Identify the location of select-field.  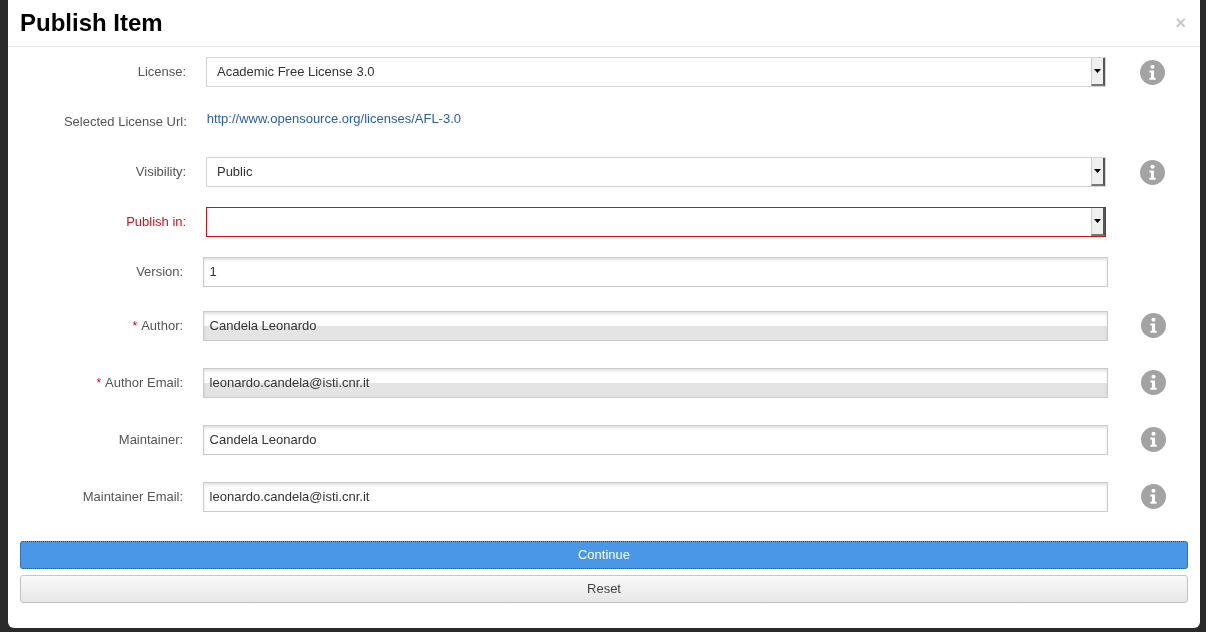
(655, 222).